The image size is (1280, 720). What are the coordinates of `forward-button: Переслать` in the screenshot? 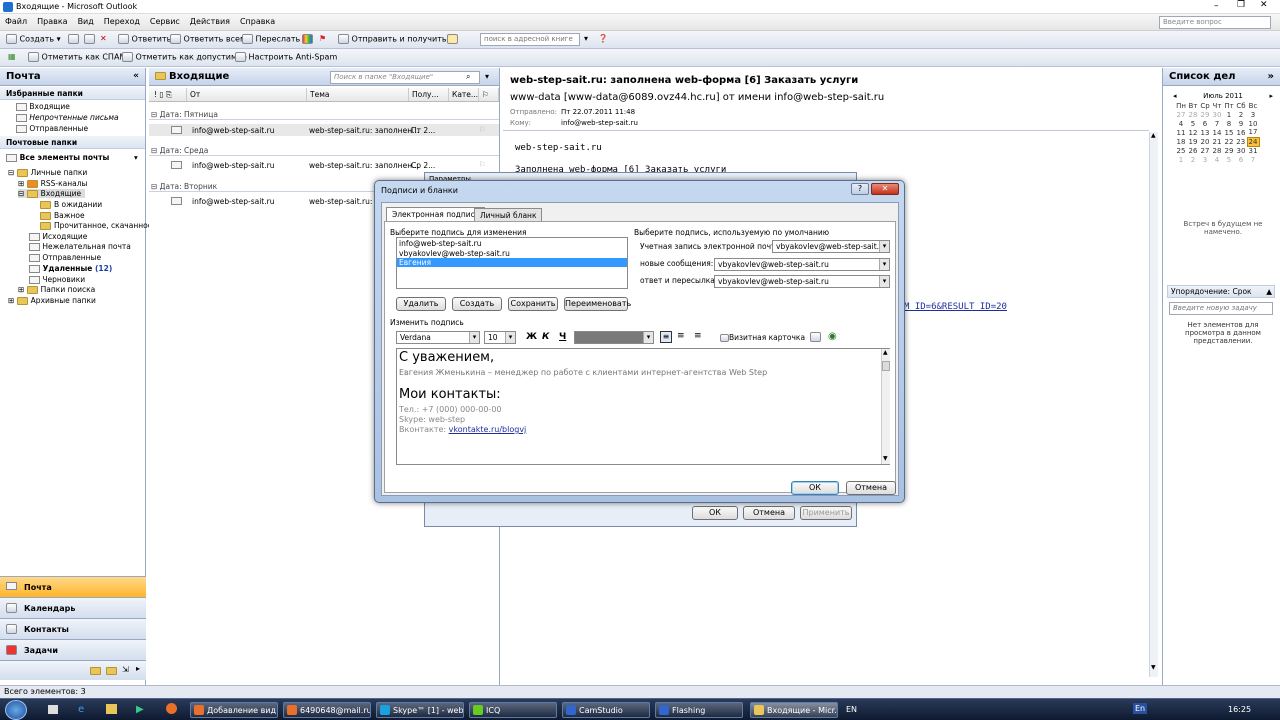 It's located at (271, 39).